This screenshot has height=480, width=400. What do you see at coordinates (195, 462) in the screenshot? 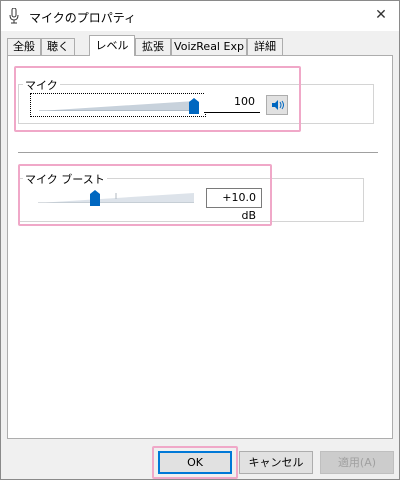
I see `ok-highlight-frame` at bounding box center [195, 462].